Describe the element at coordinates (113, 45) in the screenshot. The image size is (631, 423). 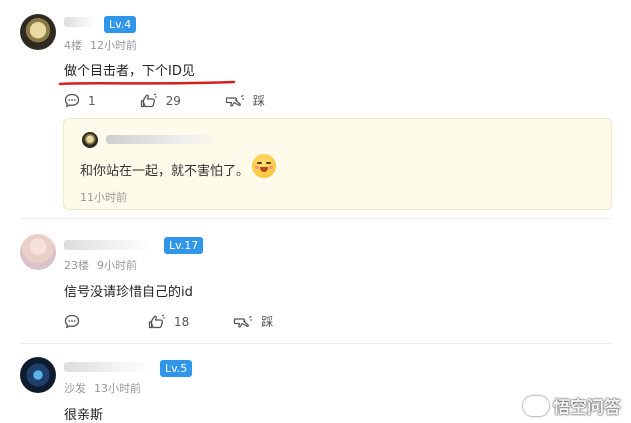
I see `timestamp: 12小时前` at that location.